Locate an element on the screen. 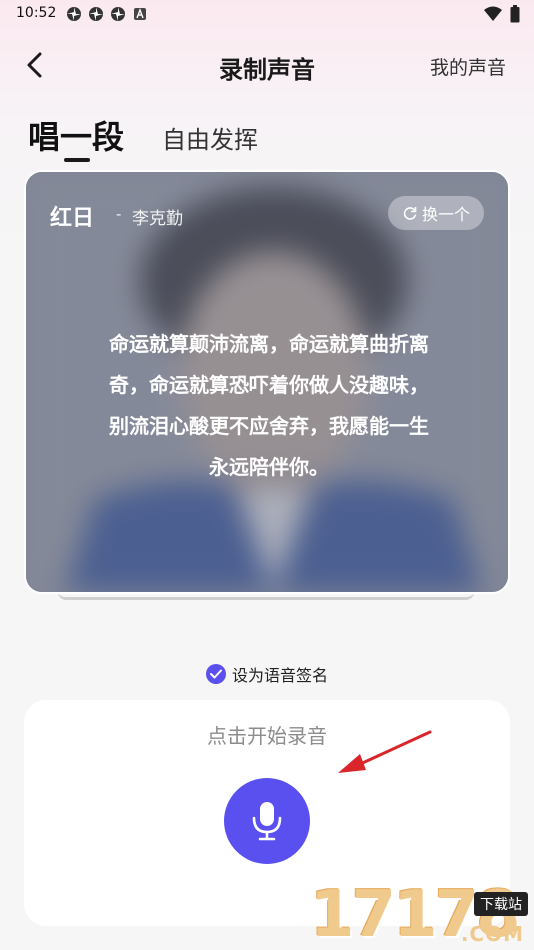  microphone-icon is located at coordinates (267, 821).